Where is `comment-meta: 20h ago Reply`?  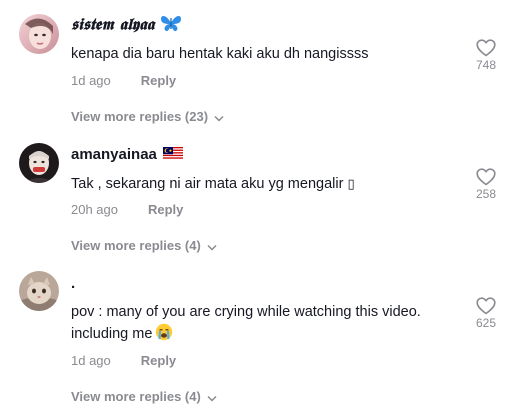 comment-meta: 20h ago Reply is located at coordinates (127, 209).